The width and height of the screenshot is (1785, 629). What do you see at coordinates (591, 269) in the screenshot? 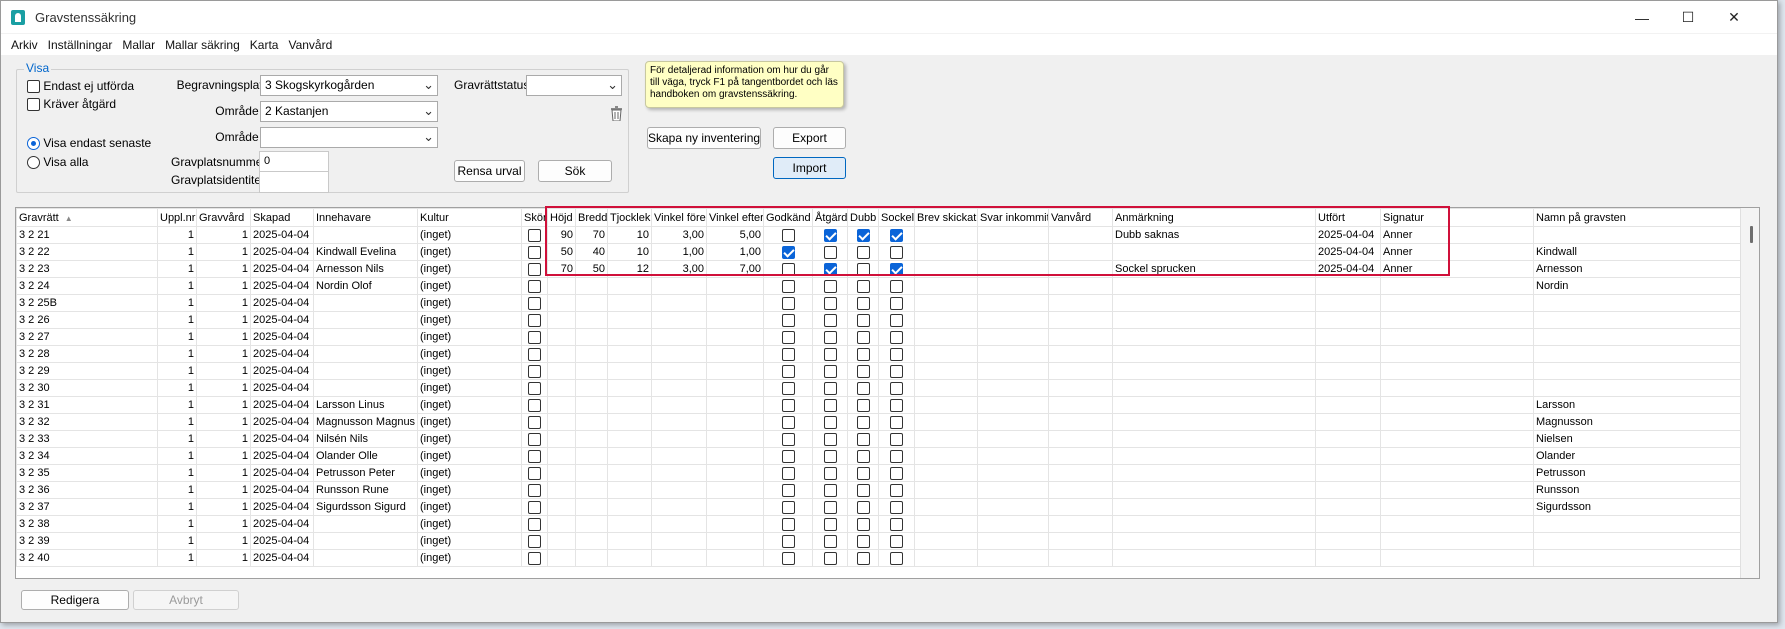
I see `cell-bredd: 50` at bounding box center [591, 269].